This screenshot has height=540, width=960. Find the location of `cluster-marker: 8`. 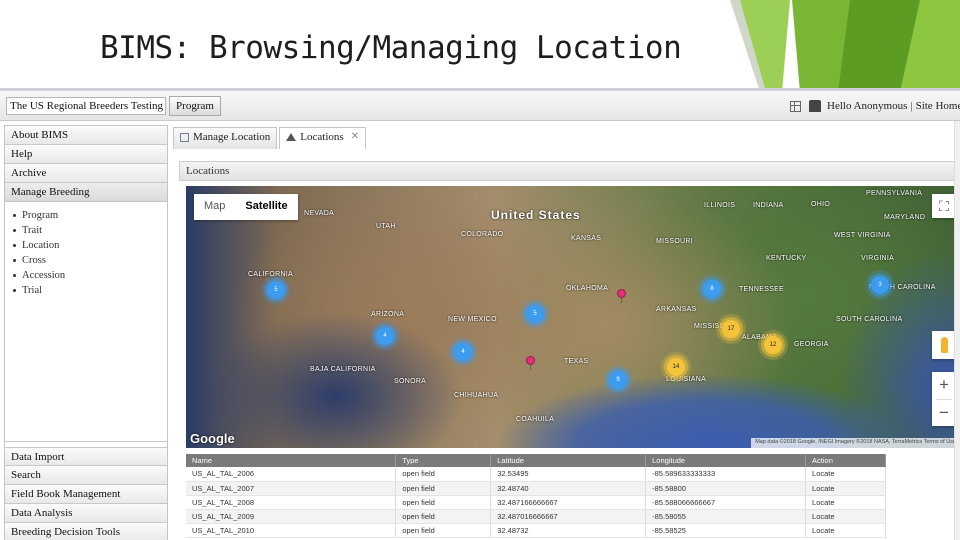

cluster-marker: 8 is located at coordinates (712, 289).